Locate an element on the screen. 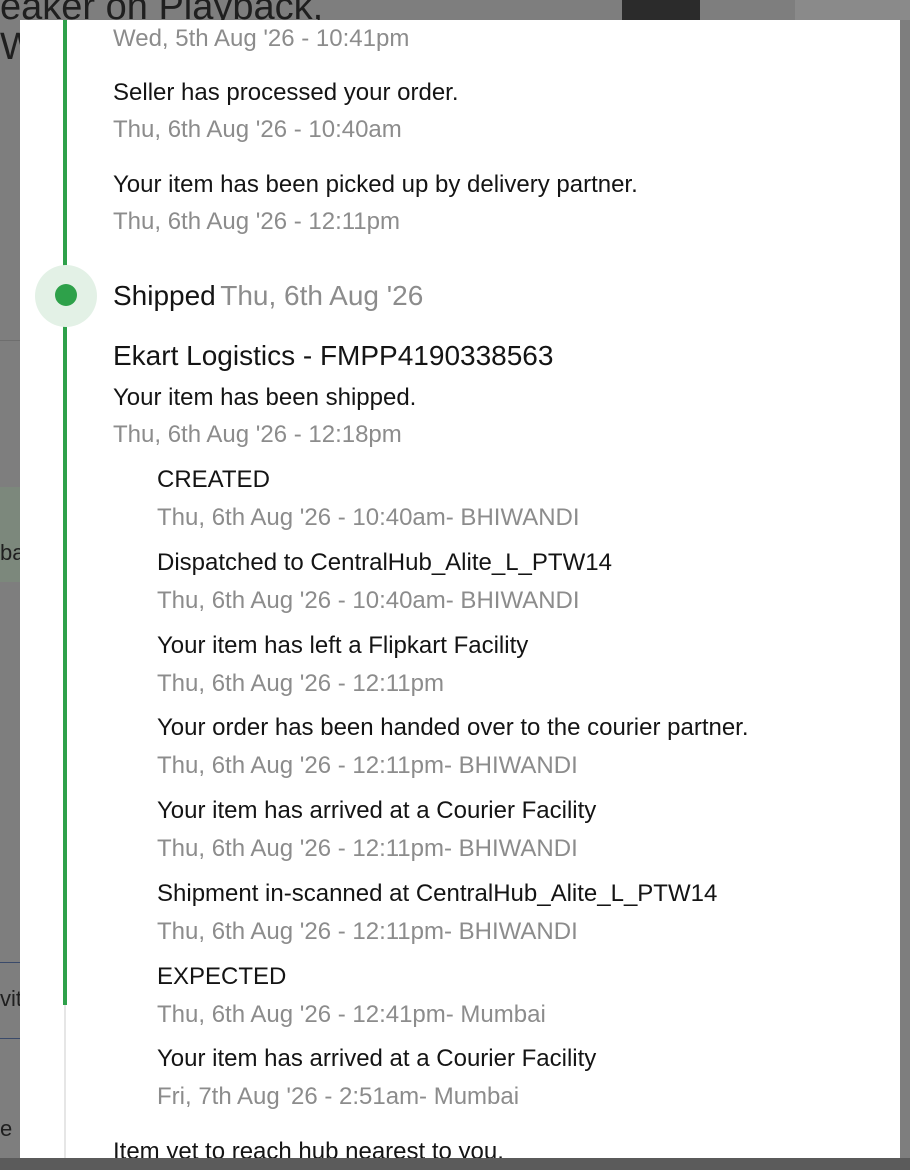 Image resolution: width=910 pixels, height=1170 pixels. scan-event-message: Your item has left a Flipkart Facility is located at coordinates (343, 645).